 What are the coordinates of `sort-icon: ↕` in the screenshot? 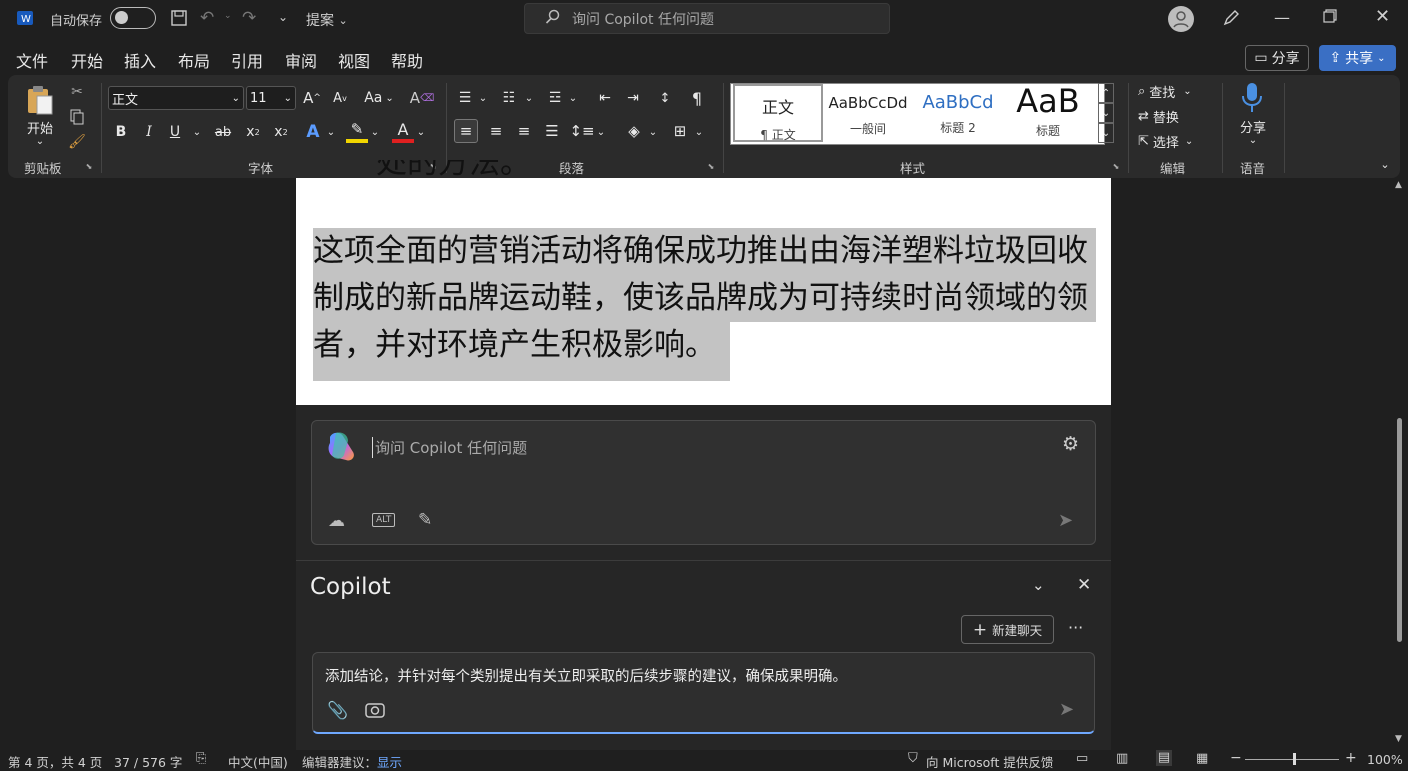 It's located at (665, 98).